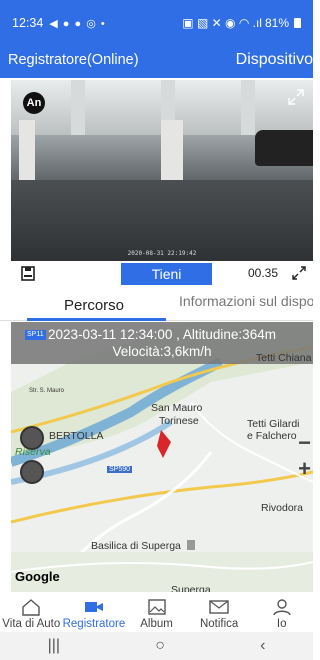 This screenshot has height=660, width=320. Describe the element at coordinates (120, 469) in the screenshot. I see `map-label: SP590` at that location.